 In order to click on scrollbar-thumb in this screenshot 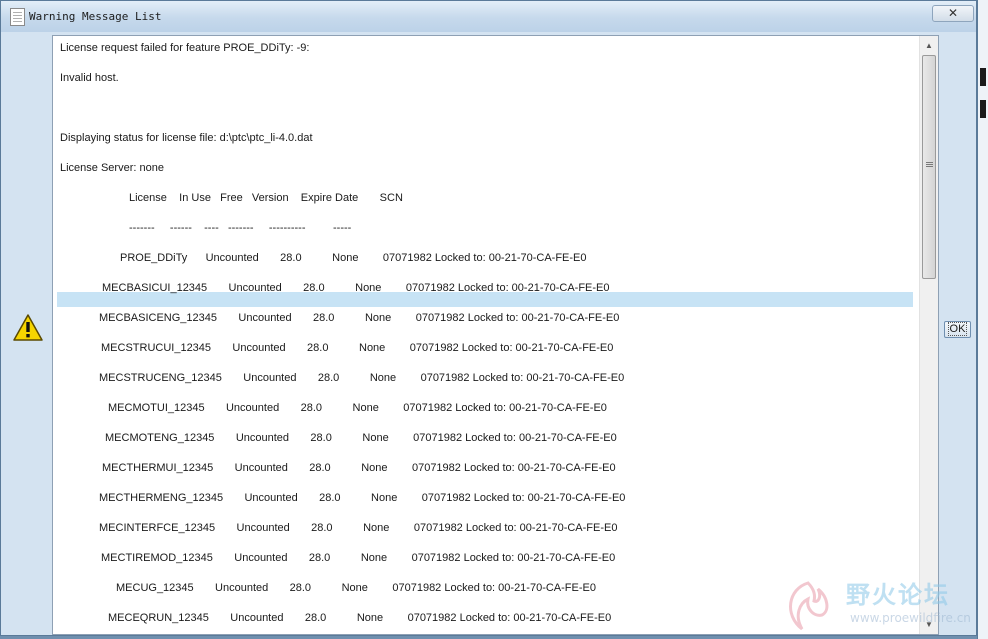, I will do `click(929, 167)`.